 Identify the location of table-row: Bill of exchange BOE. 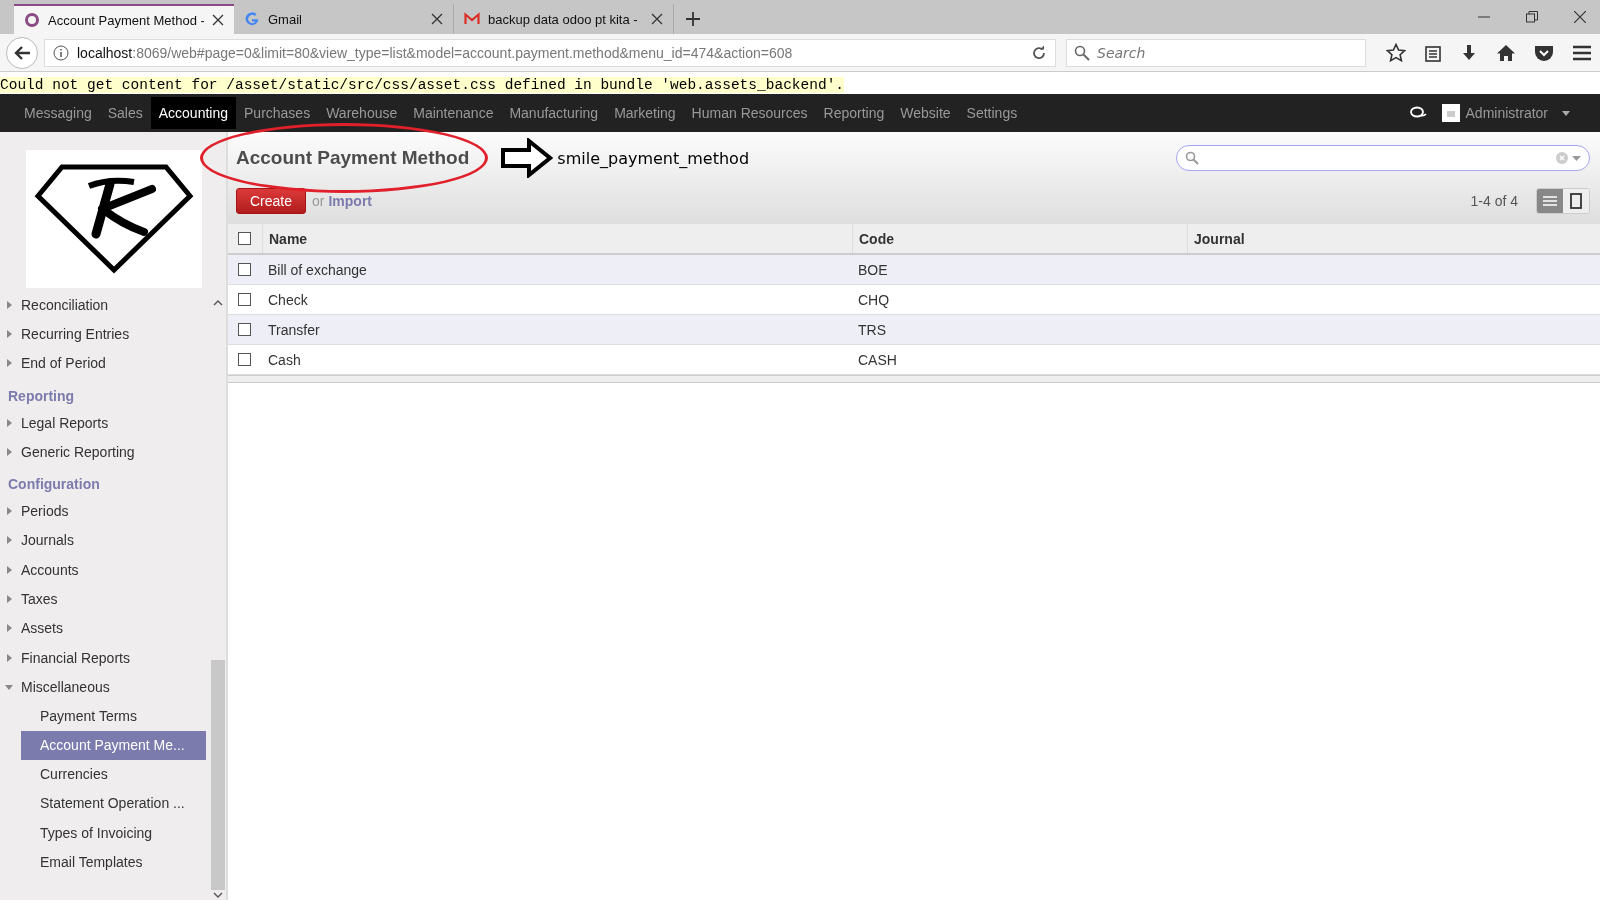
(914, 270).